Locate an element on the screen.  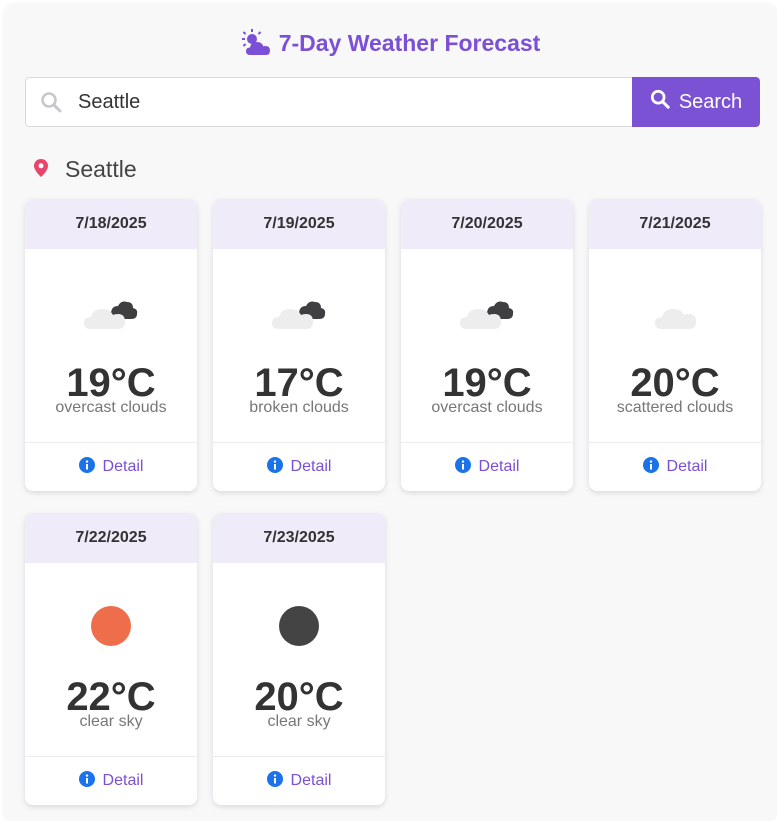
search-button-label: Search is located at coordinates (710, 101).